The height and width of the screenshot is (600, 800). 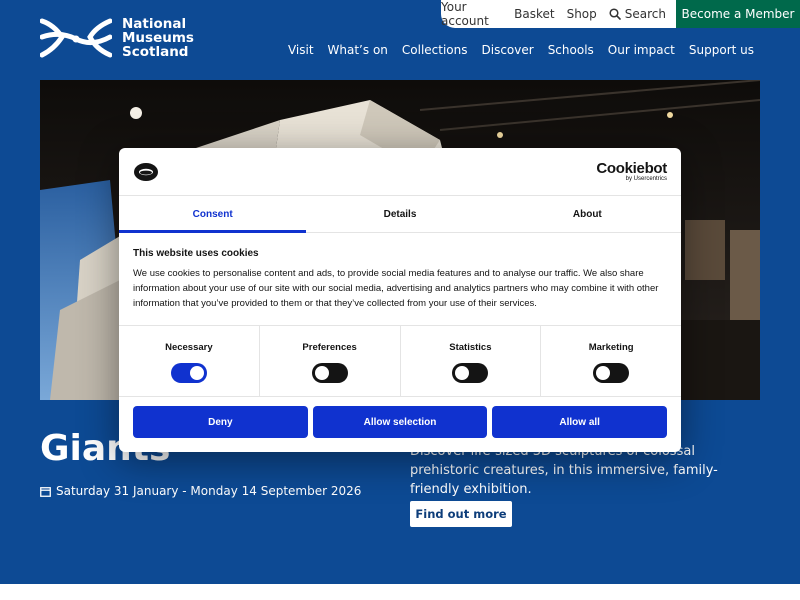 I want to click on nav-visit: Visit, so click(x=301, y=50).